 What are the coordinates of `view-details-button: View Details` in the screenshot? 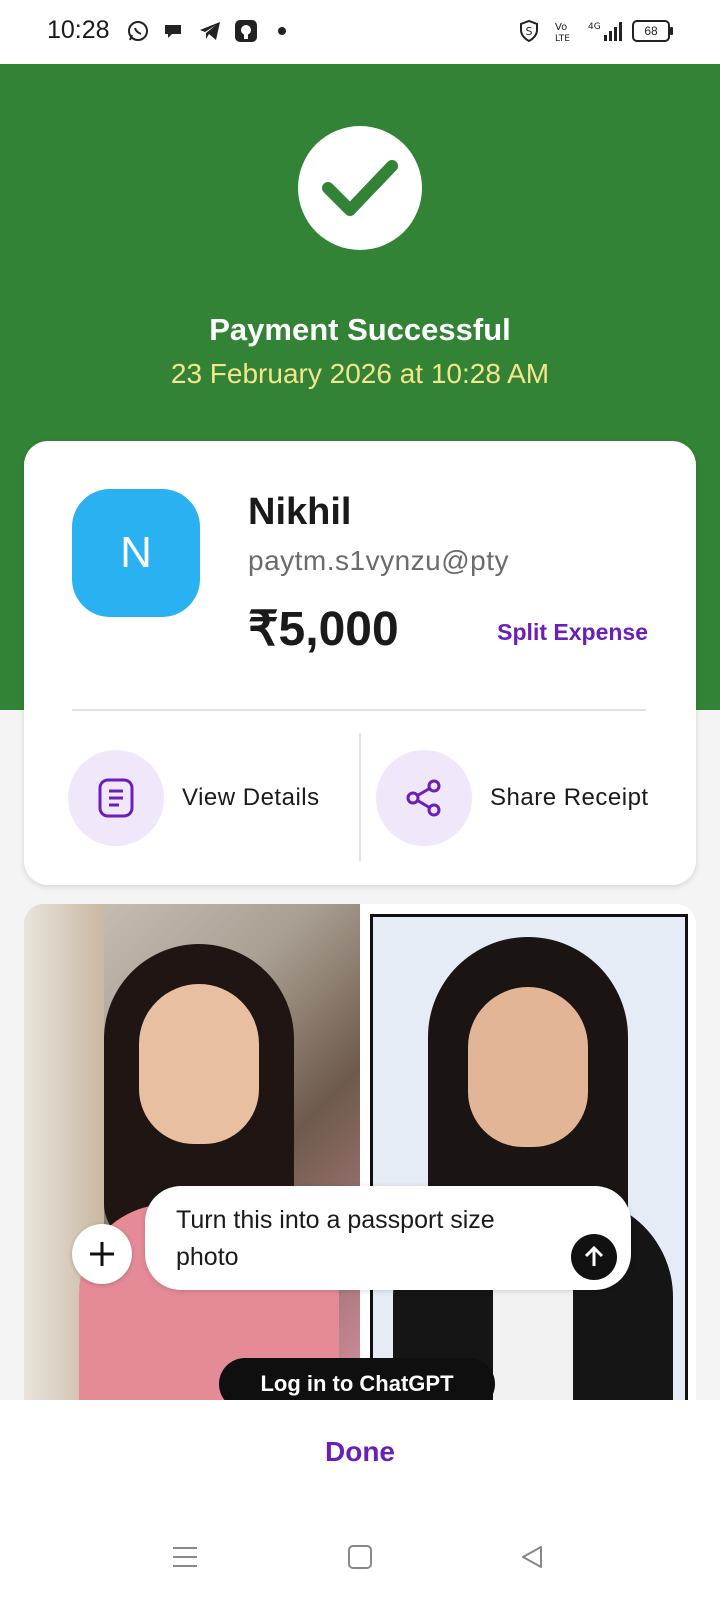 It's located at (194, 798).